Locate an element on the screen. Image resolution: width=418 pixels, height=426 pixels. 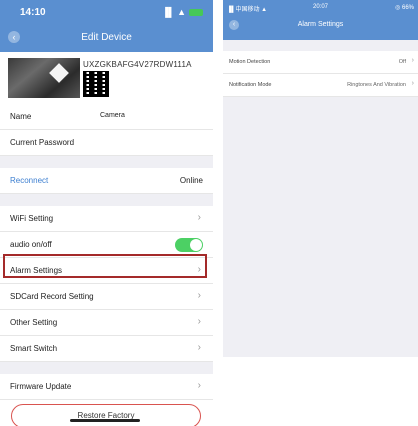
page-title: Edit Device is located at coordinates (106, 37).